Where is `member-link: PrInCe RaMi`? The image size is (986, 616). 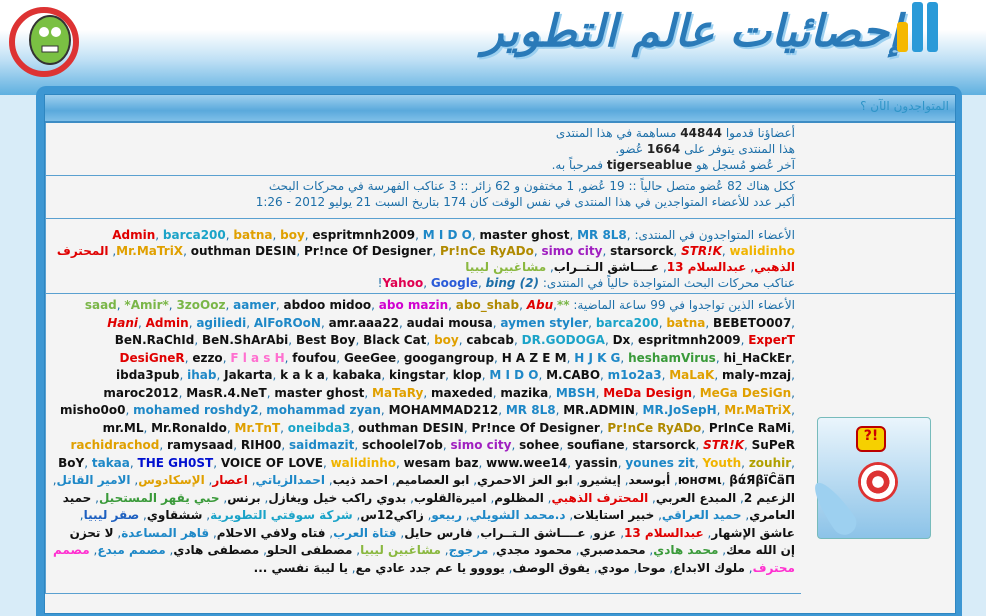
member-link: PrInCe RaMi is located at coordinates (750, 428).